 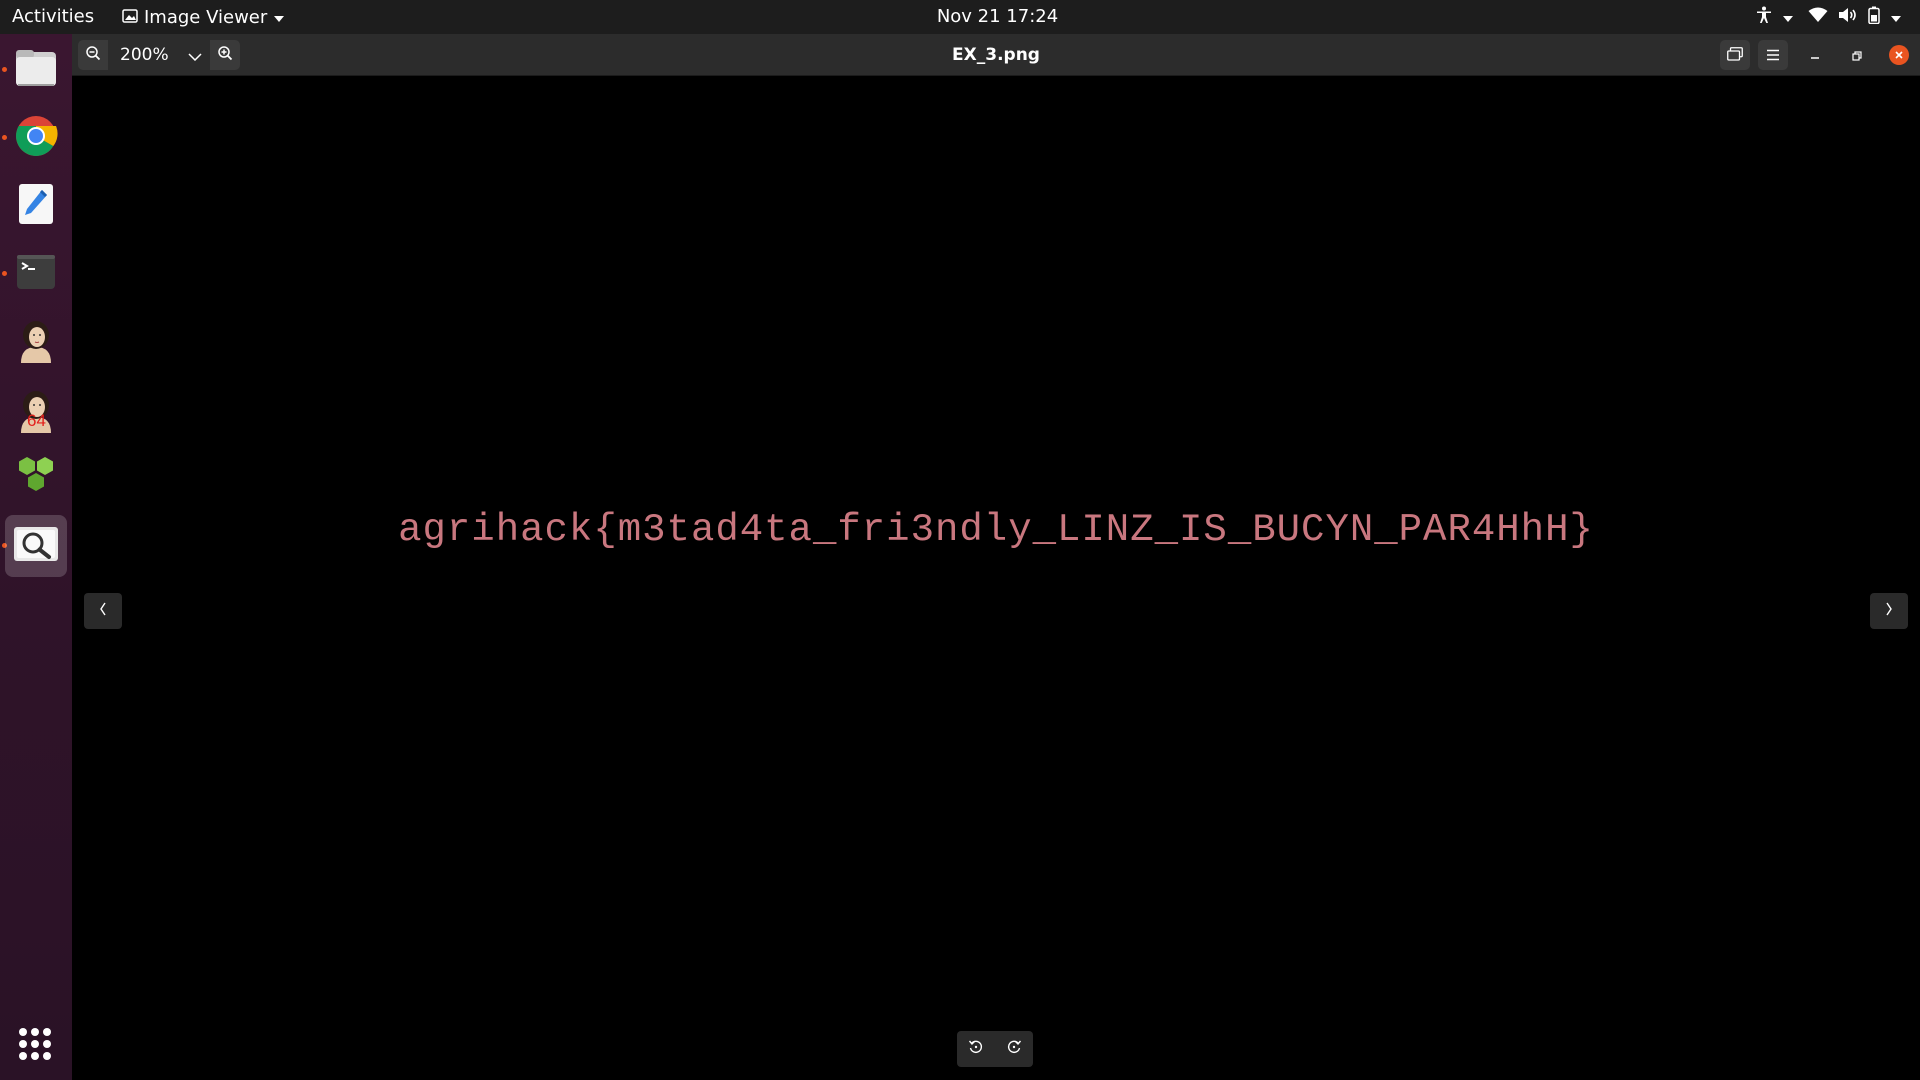 I want to click on badge-64: 64, so click(x=36, y=420).